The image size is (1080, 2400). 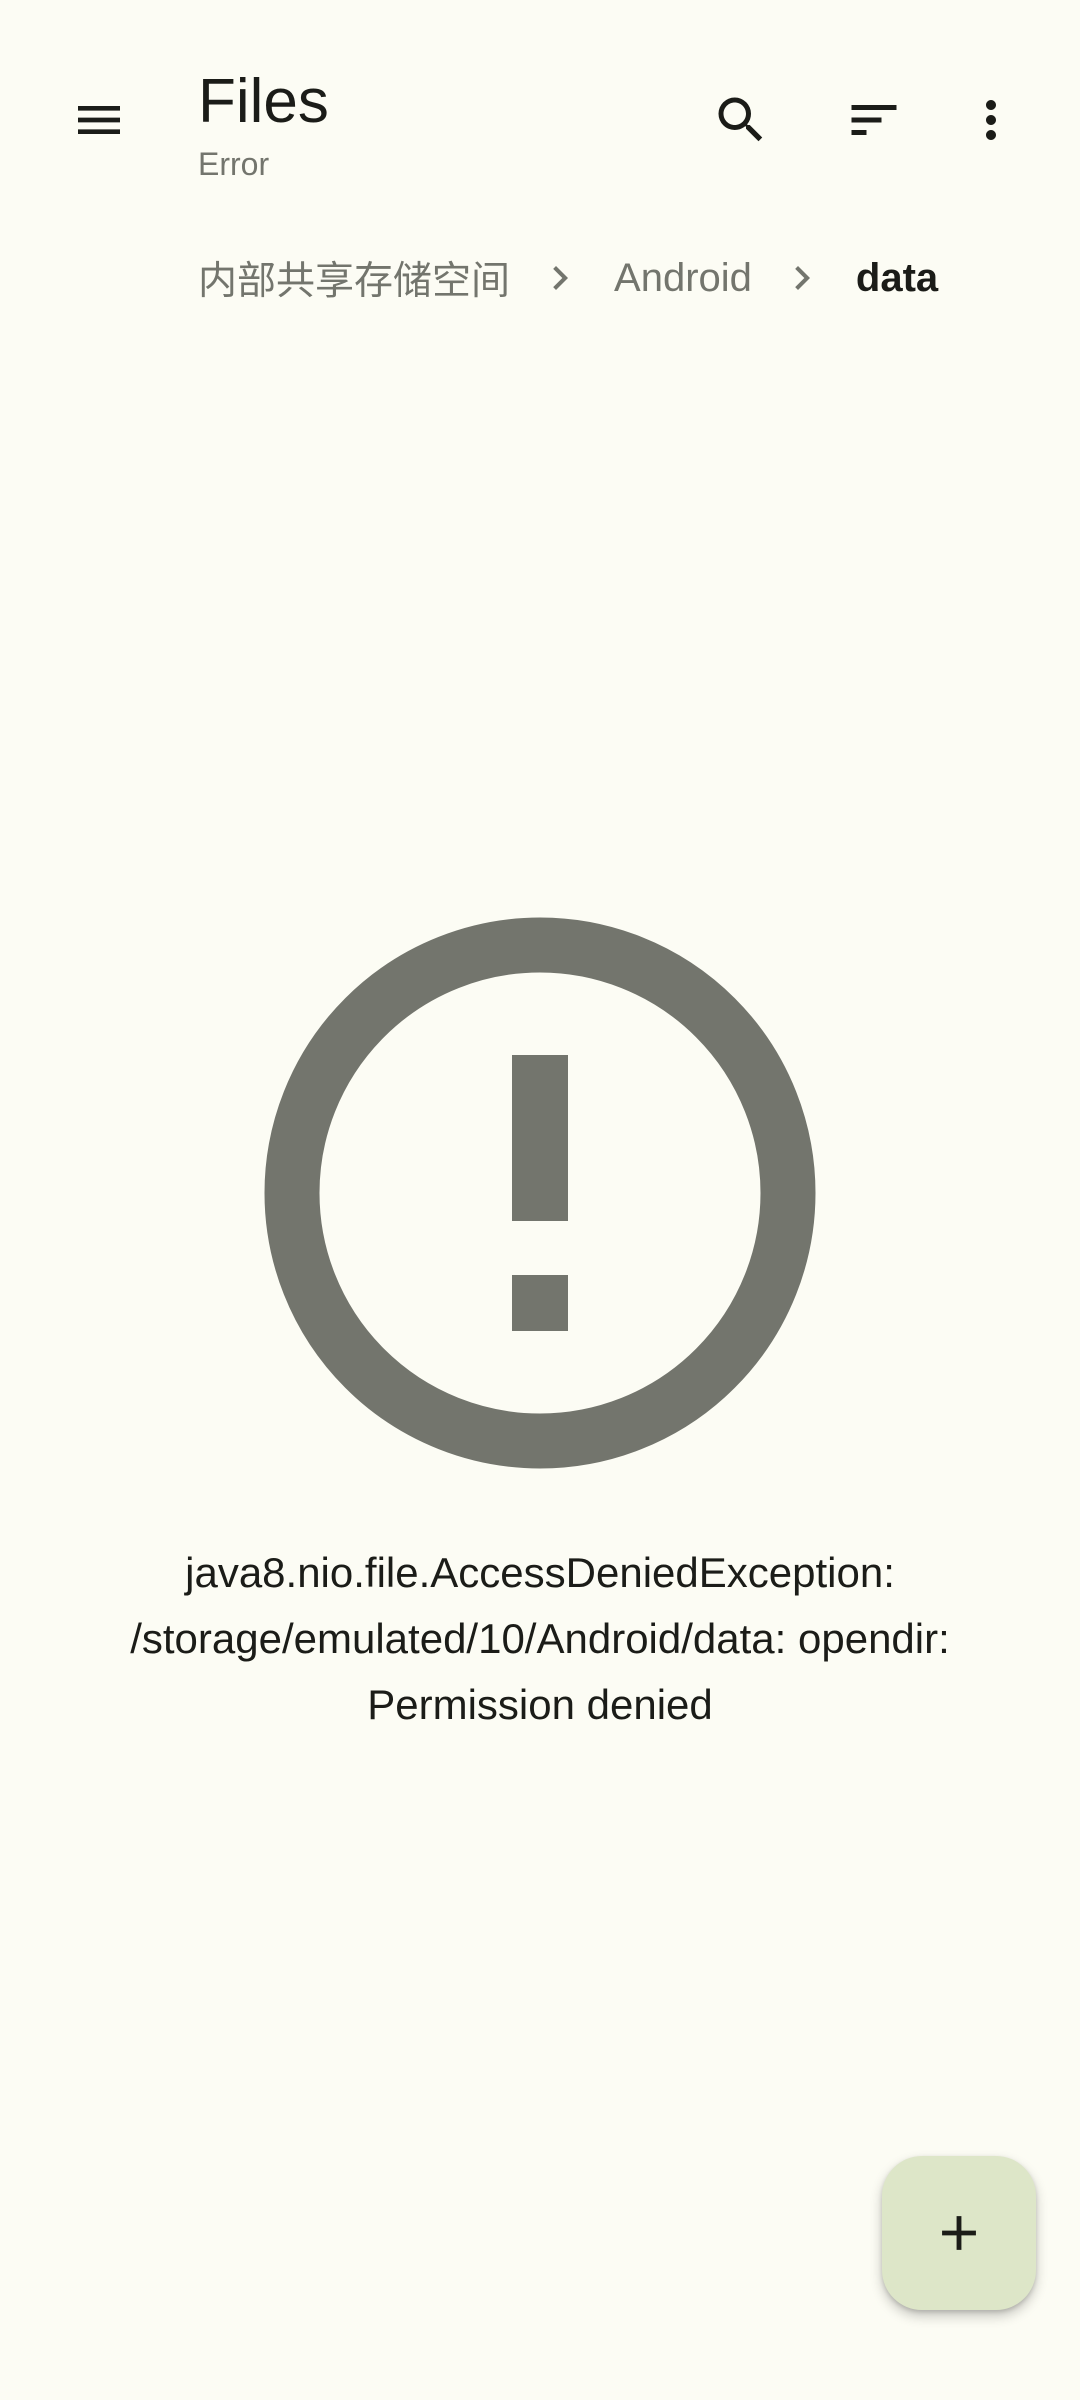 I want to click on error-outline-icon, so click(x=540, y=1193).